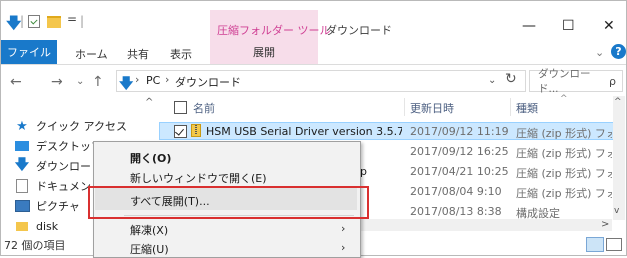 The image size is (627, 258). What do you see at coordinates (228, 202) in the screenshot?
I see `highlight-annotation-box` at bounding box center [228, 202].